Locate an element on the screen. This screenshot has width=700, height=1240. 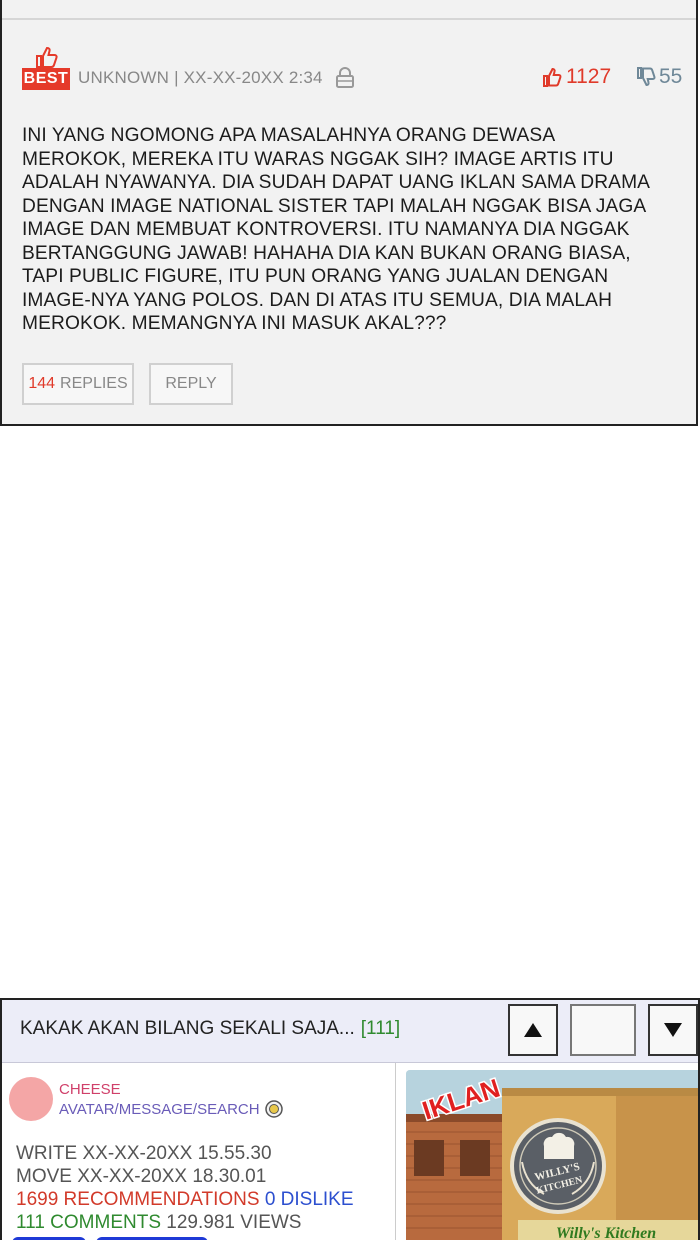
replies-count: 144 is located at coordinates (42, 383).